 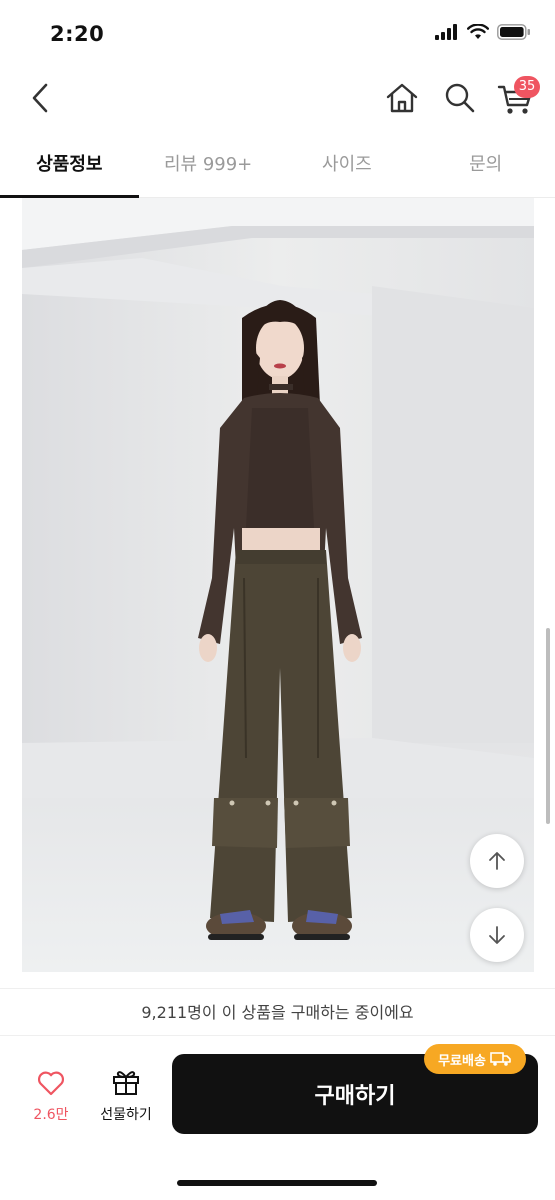 I want to click on scroll-up-button, so click(x=497, y=861).